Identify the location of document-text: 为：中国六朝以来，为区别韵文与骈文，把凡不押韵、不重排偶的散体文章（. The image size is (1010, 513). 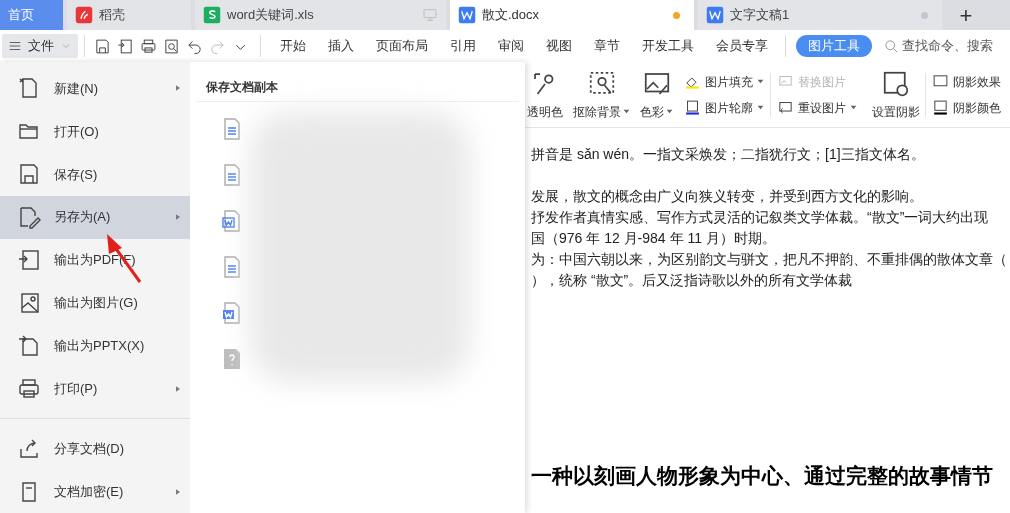
(769, 259).